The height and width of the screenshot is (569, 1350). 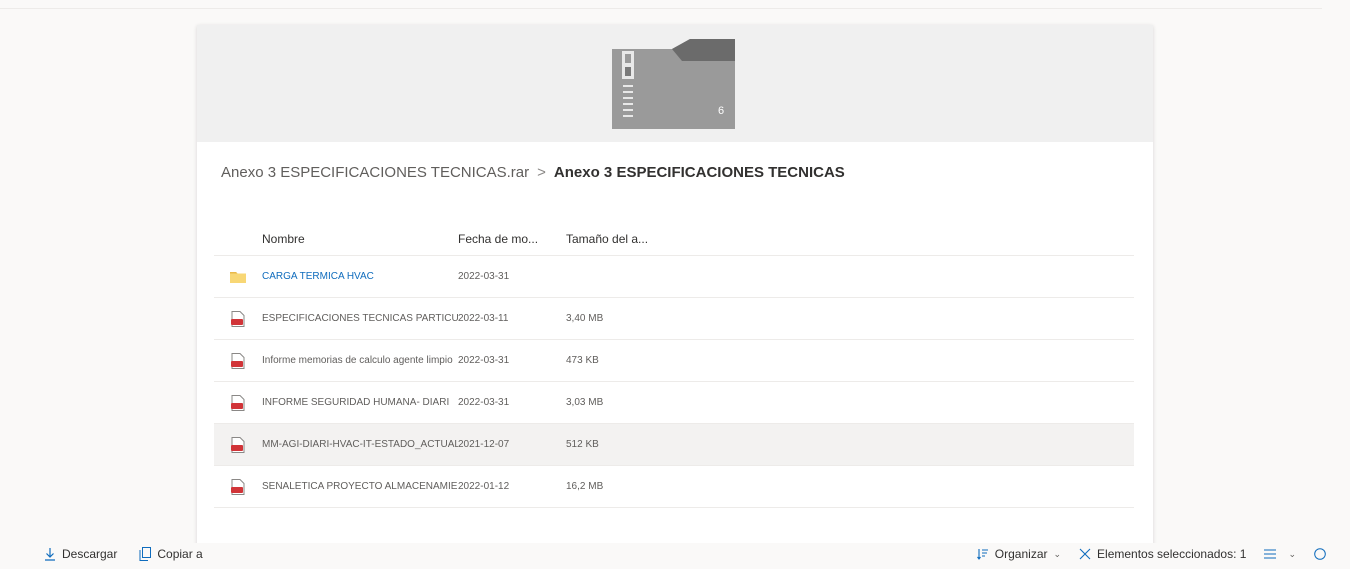 What do you see at coordinates (1280, 554) in the screenshot?
I see `view-options-button: ⌄` at bounding box center [1280, 554].